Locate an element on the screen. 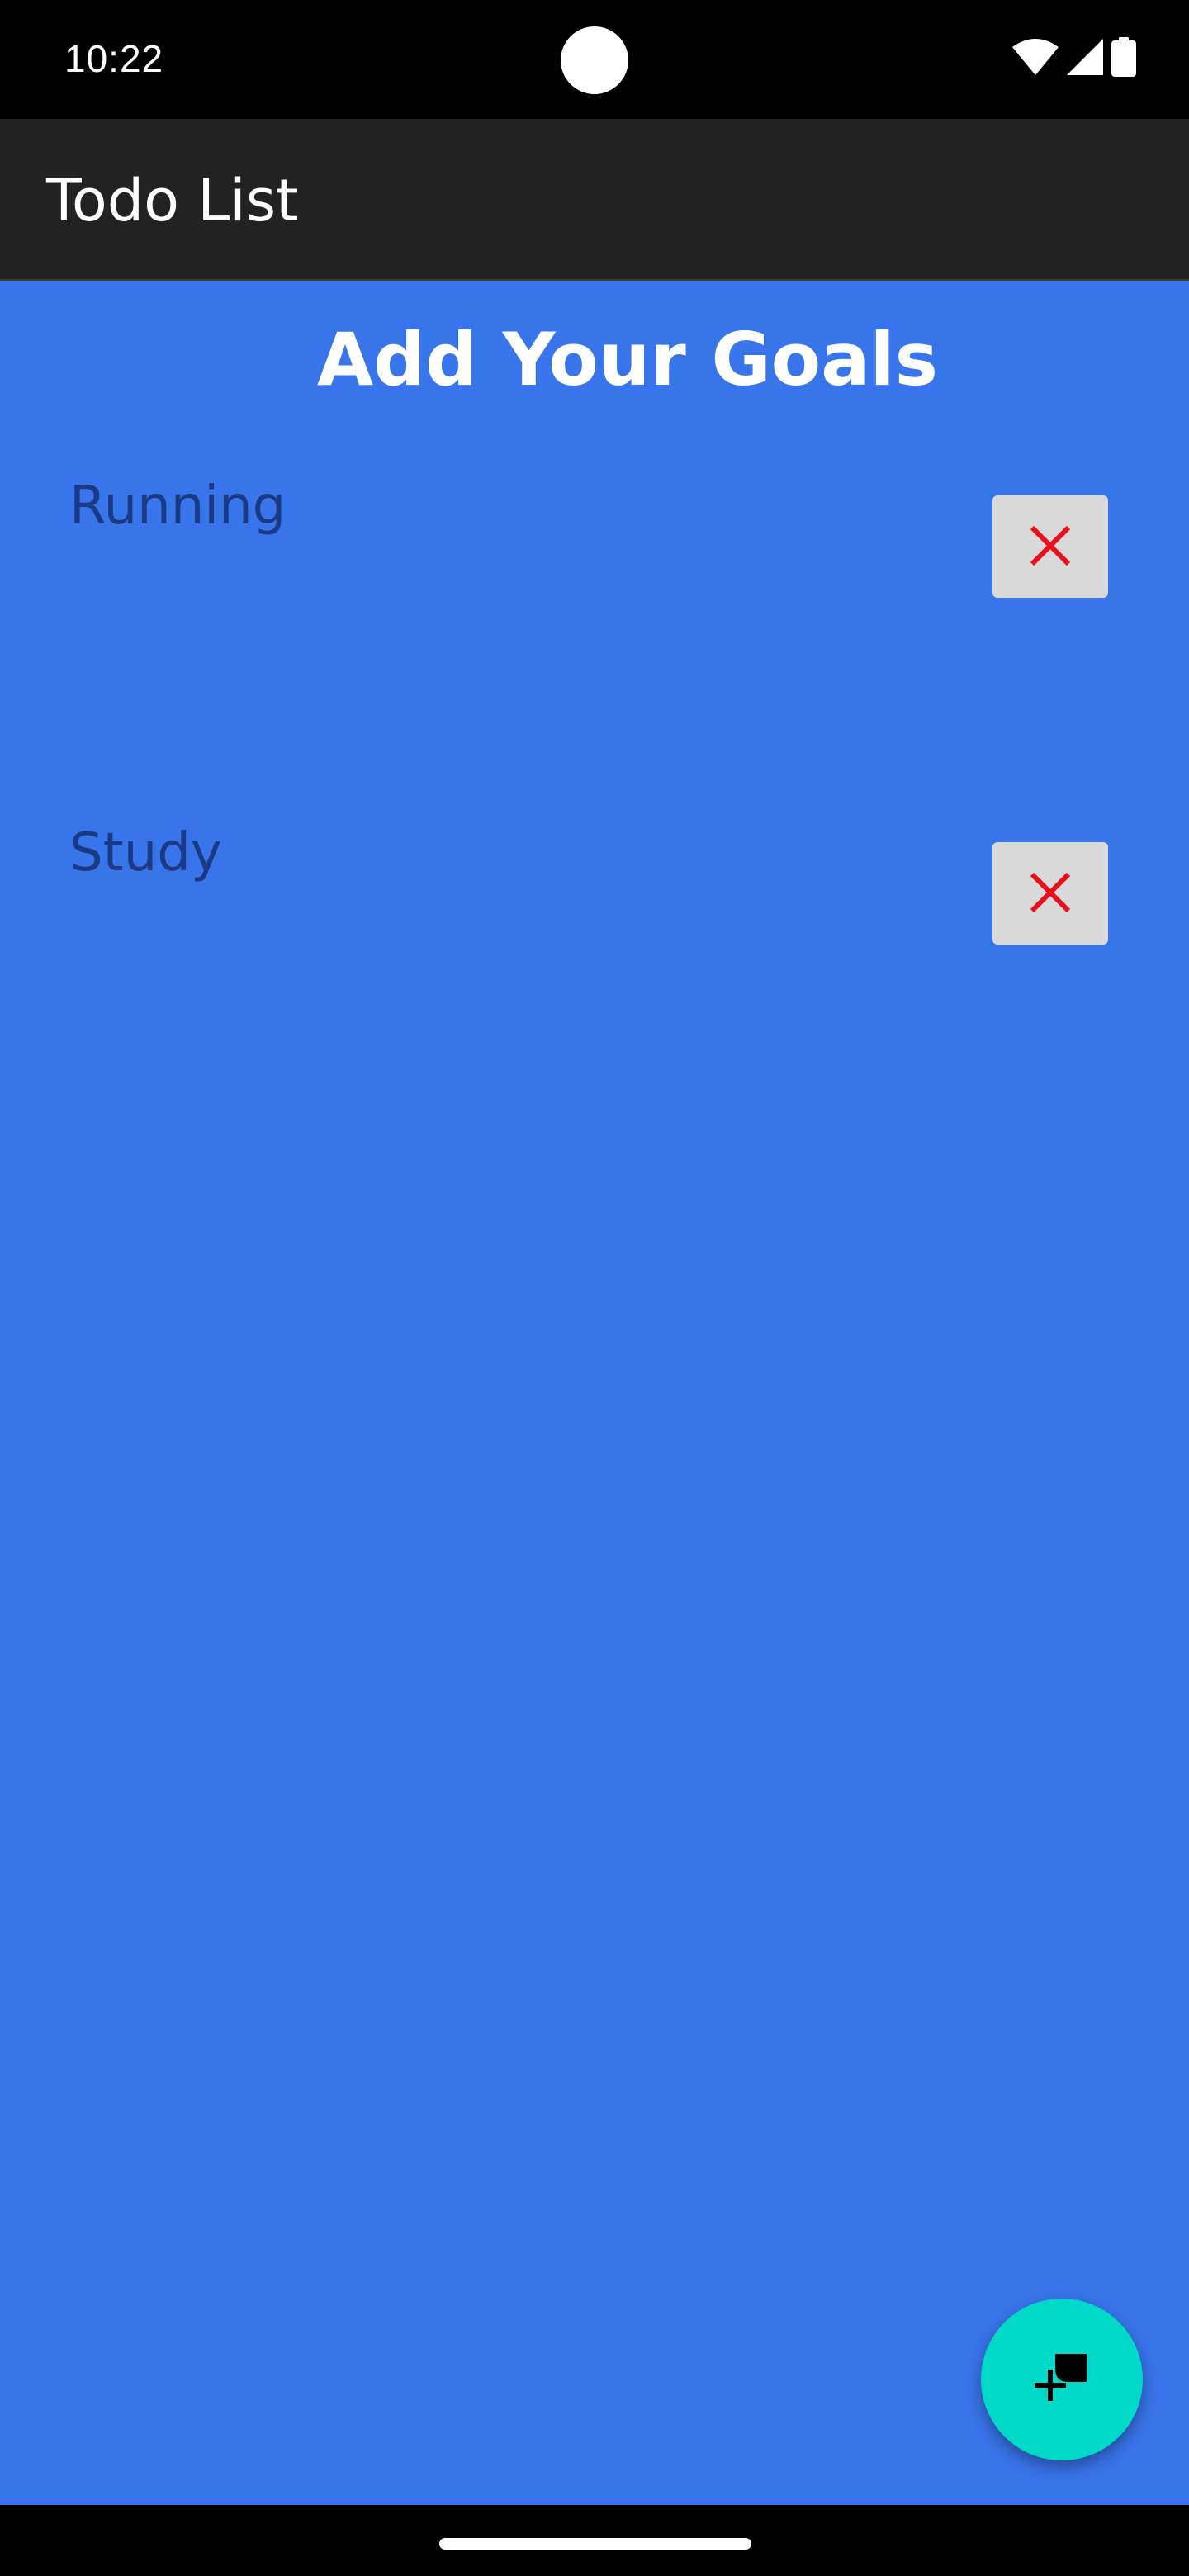 Image resolution: width=1189 pixels, height=2576 pixels. wifi-icon is located at coordinates (1035, 58).